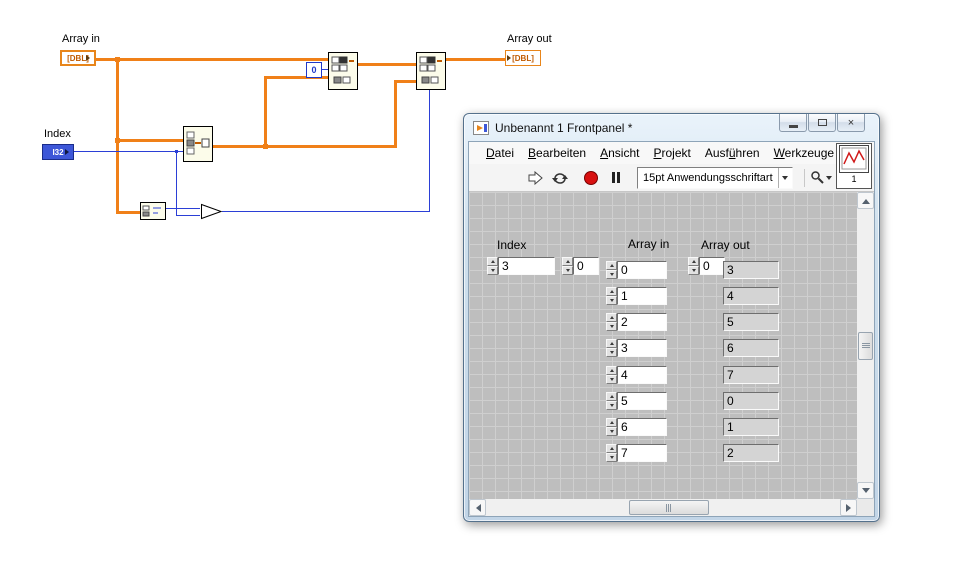 The width and height of the screenshot is (954, 563). I want to click on array-in-element-3: 3, so click(636, 348).